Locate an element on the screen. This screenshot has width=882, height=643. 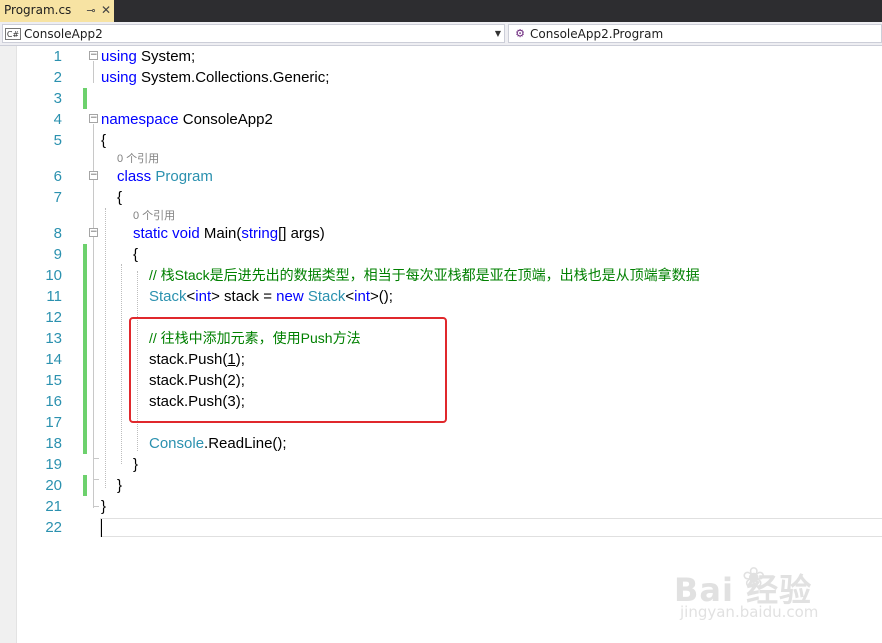
line-number: 4 is located at coordinates (57, 119).